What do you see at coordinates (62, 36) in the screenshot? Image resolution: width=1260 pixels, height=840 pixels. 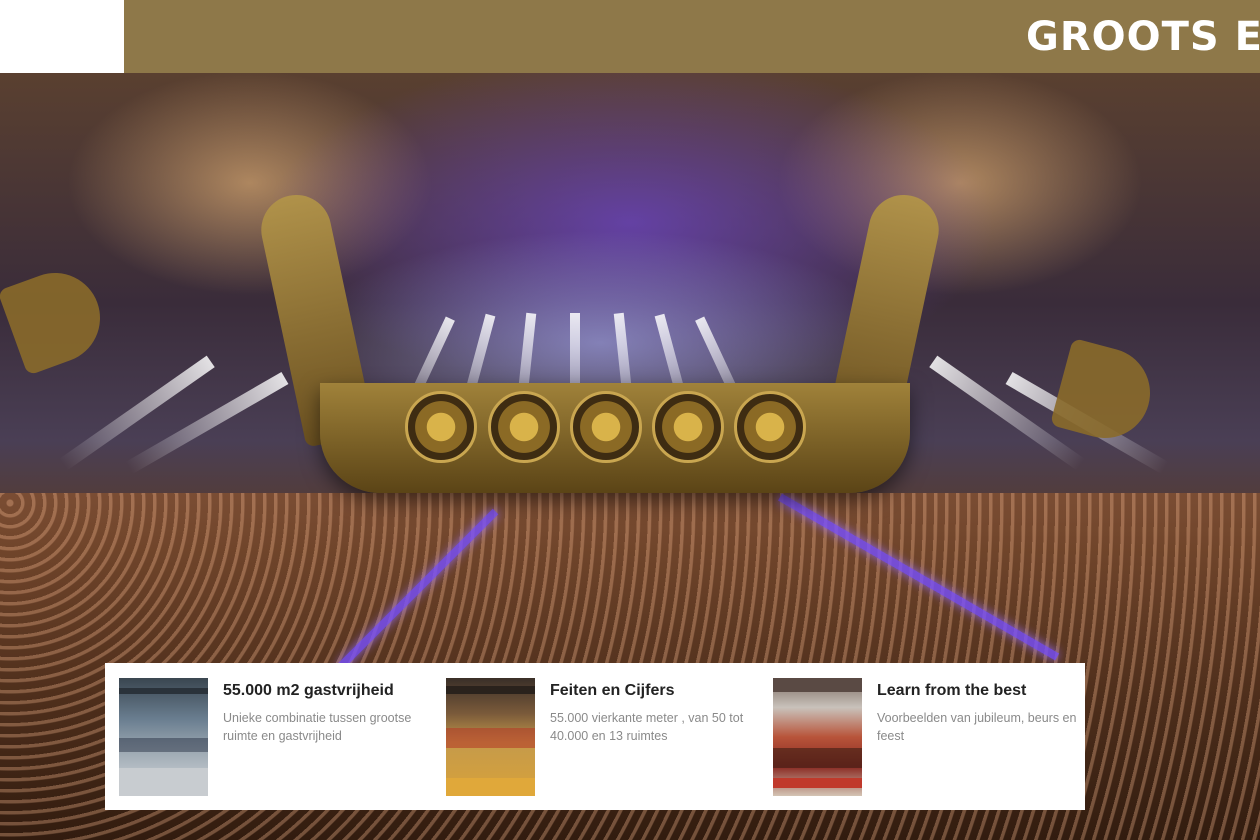 I see `logo` at bounding box center [62, 36].